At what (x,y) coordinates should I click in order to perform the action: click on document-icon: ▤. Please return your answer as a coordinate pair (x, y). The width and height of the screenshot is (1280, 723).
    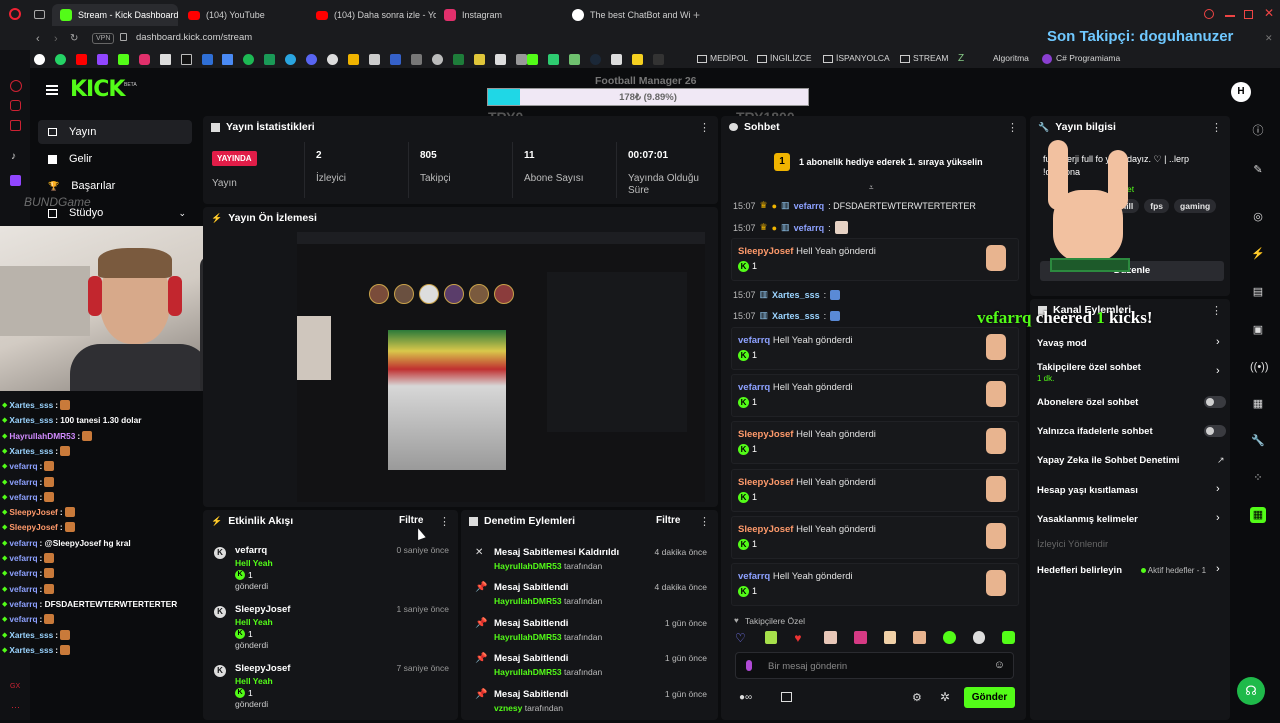
    Looking at the image, I should click on (1258, 292).